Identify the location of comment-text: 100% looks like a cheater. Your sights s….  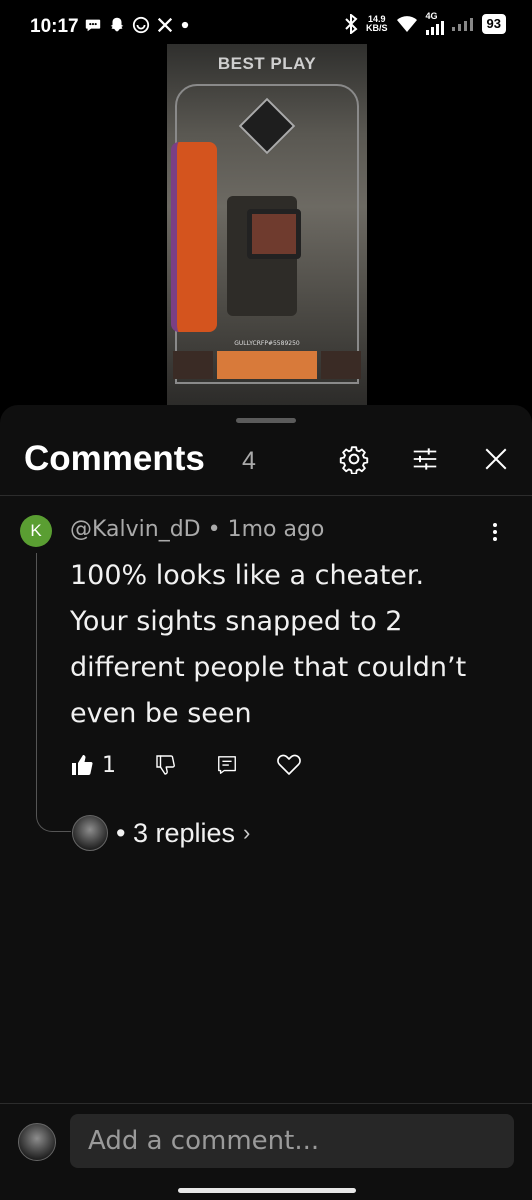
(268, 644).